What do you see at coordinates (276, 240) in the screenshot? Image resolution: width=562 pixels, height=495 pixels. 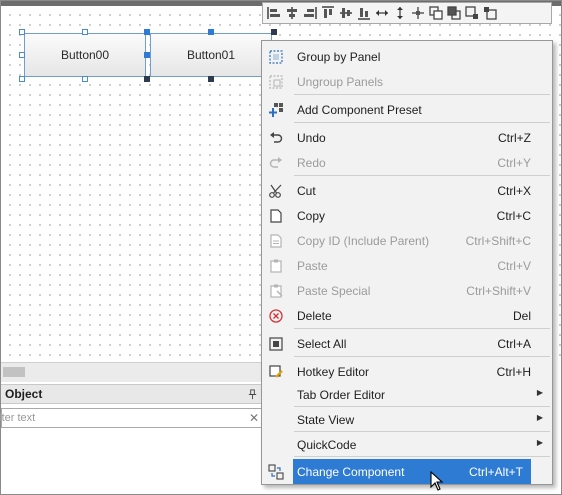 I see `copy-id-icon` at bounding box center [276, 240].